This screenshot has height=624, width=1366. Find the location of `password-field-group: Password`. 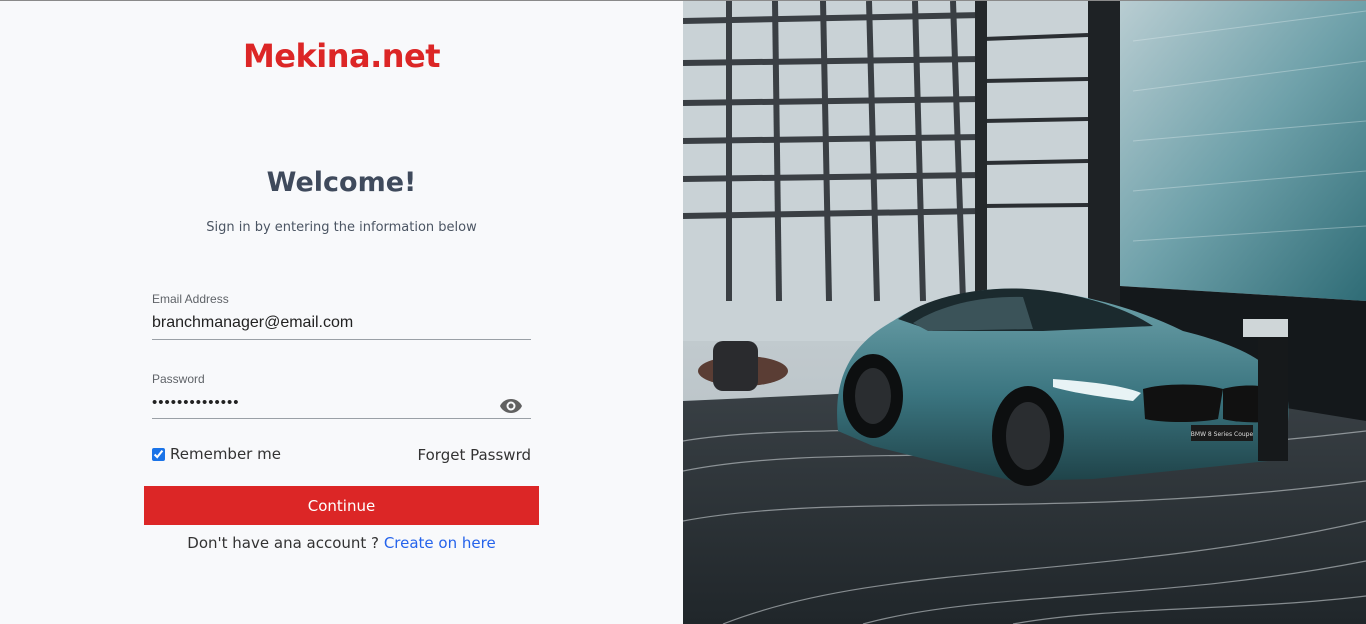

password-field-group: Password is located at coordinates (341, 395).